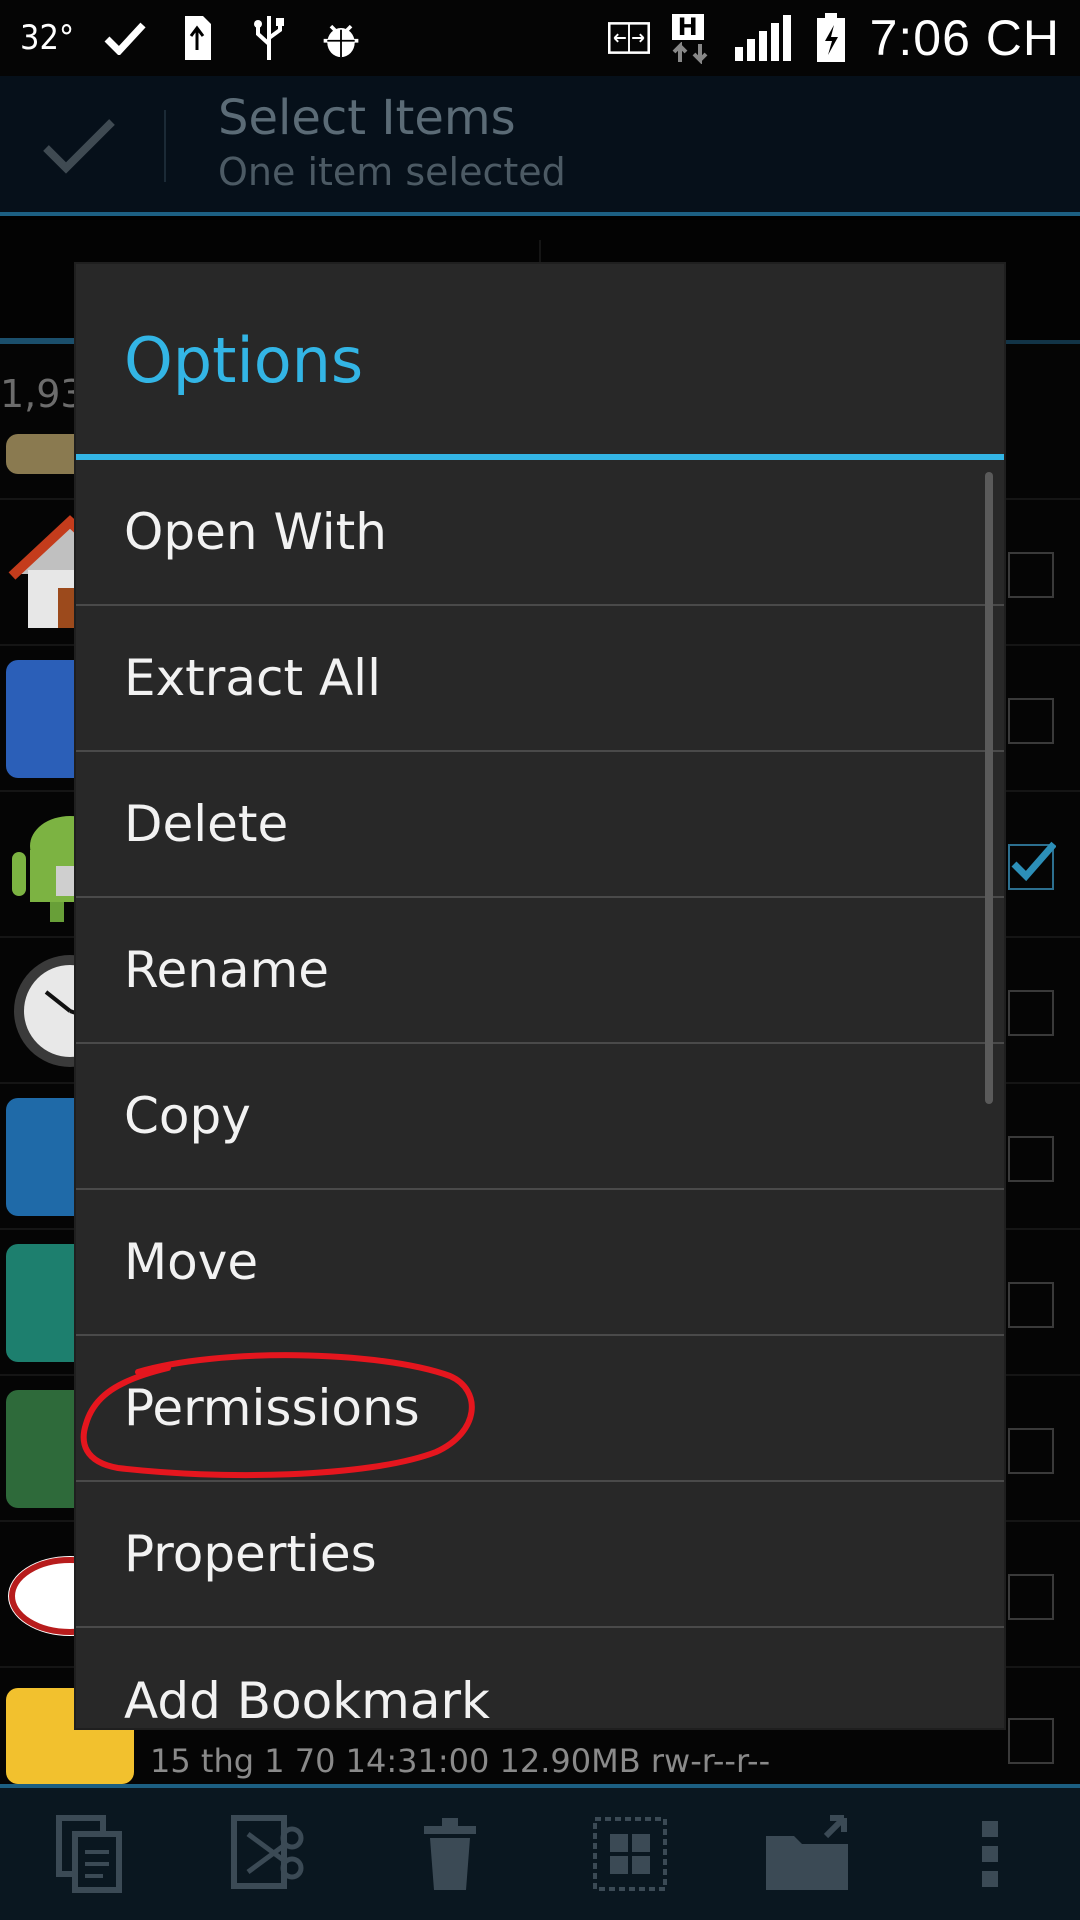 The image size is (1080, 1920). I want to click on move-to-folder-button, so click(810, 1854).